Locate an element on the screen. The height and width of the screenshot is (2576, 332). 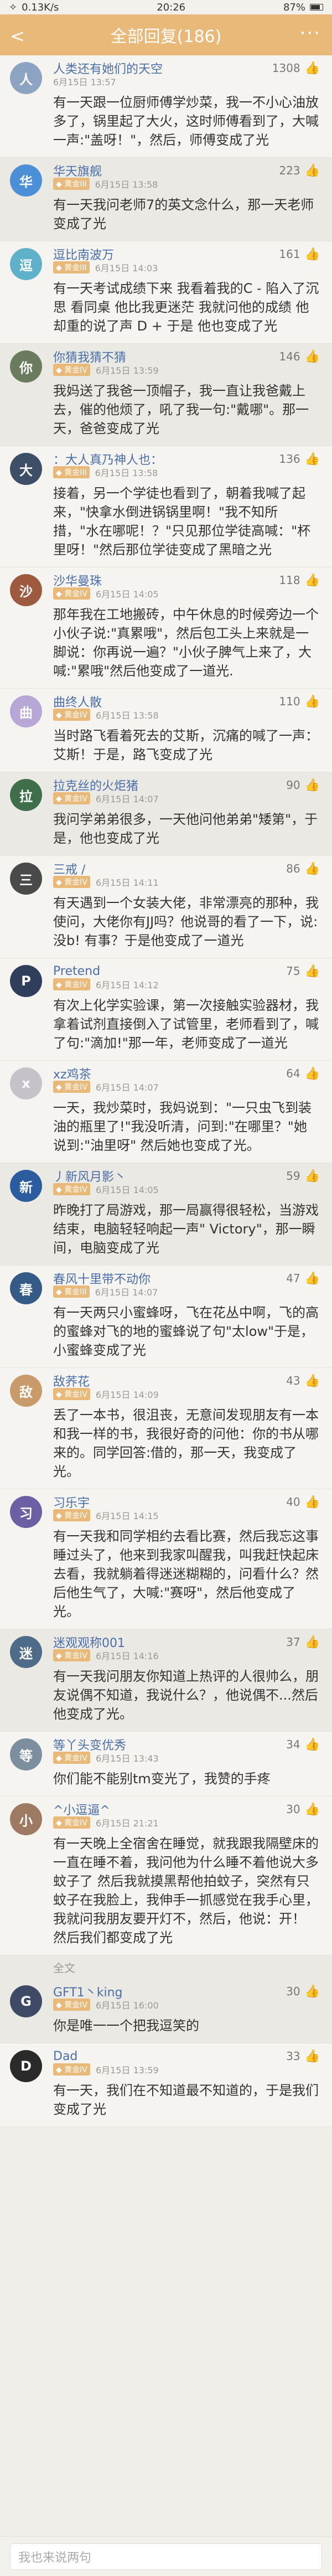
like-button: 75 👍 is located at coordinates (303, 971).